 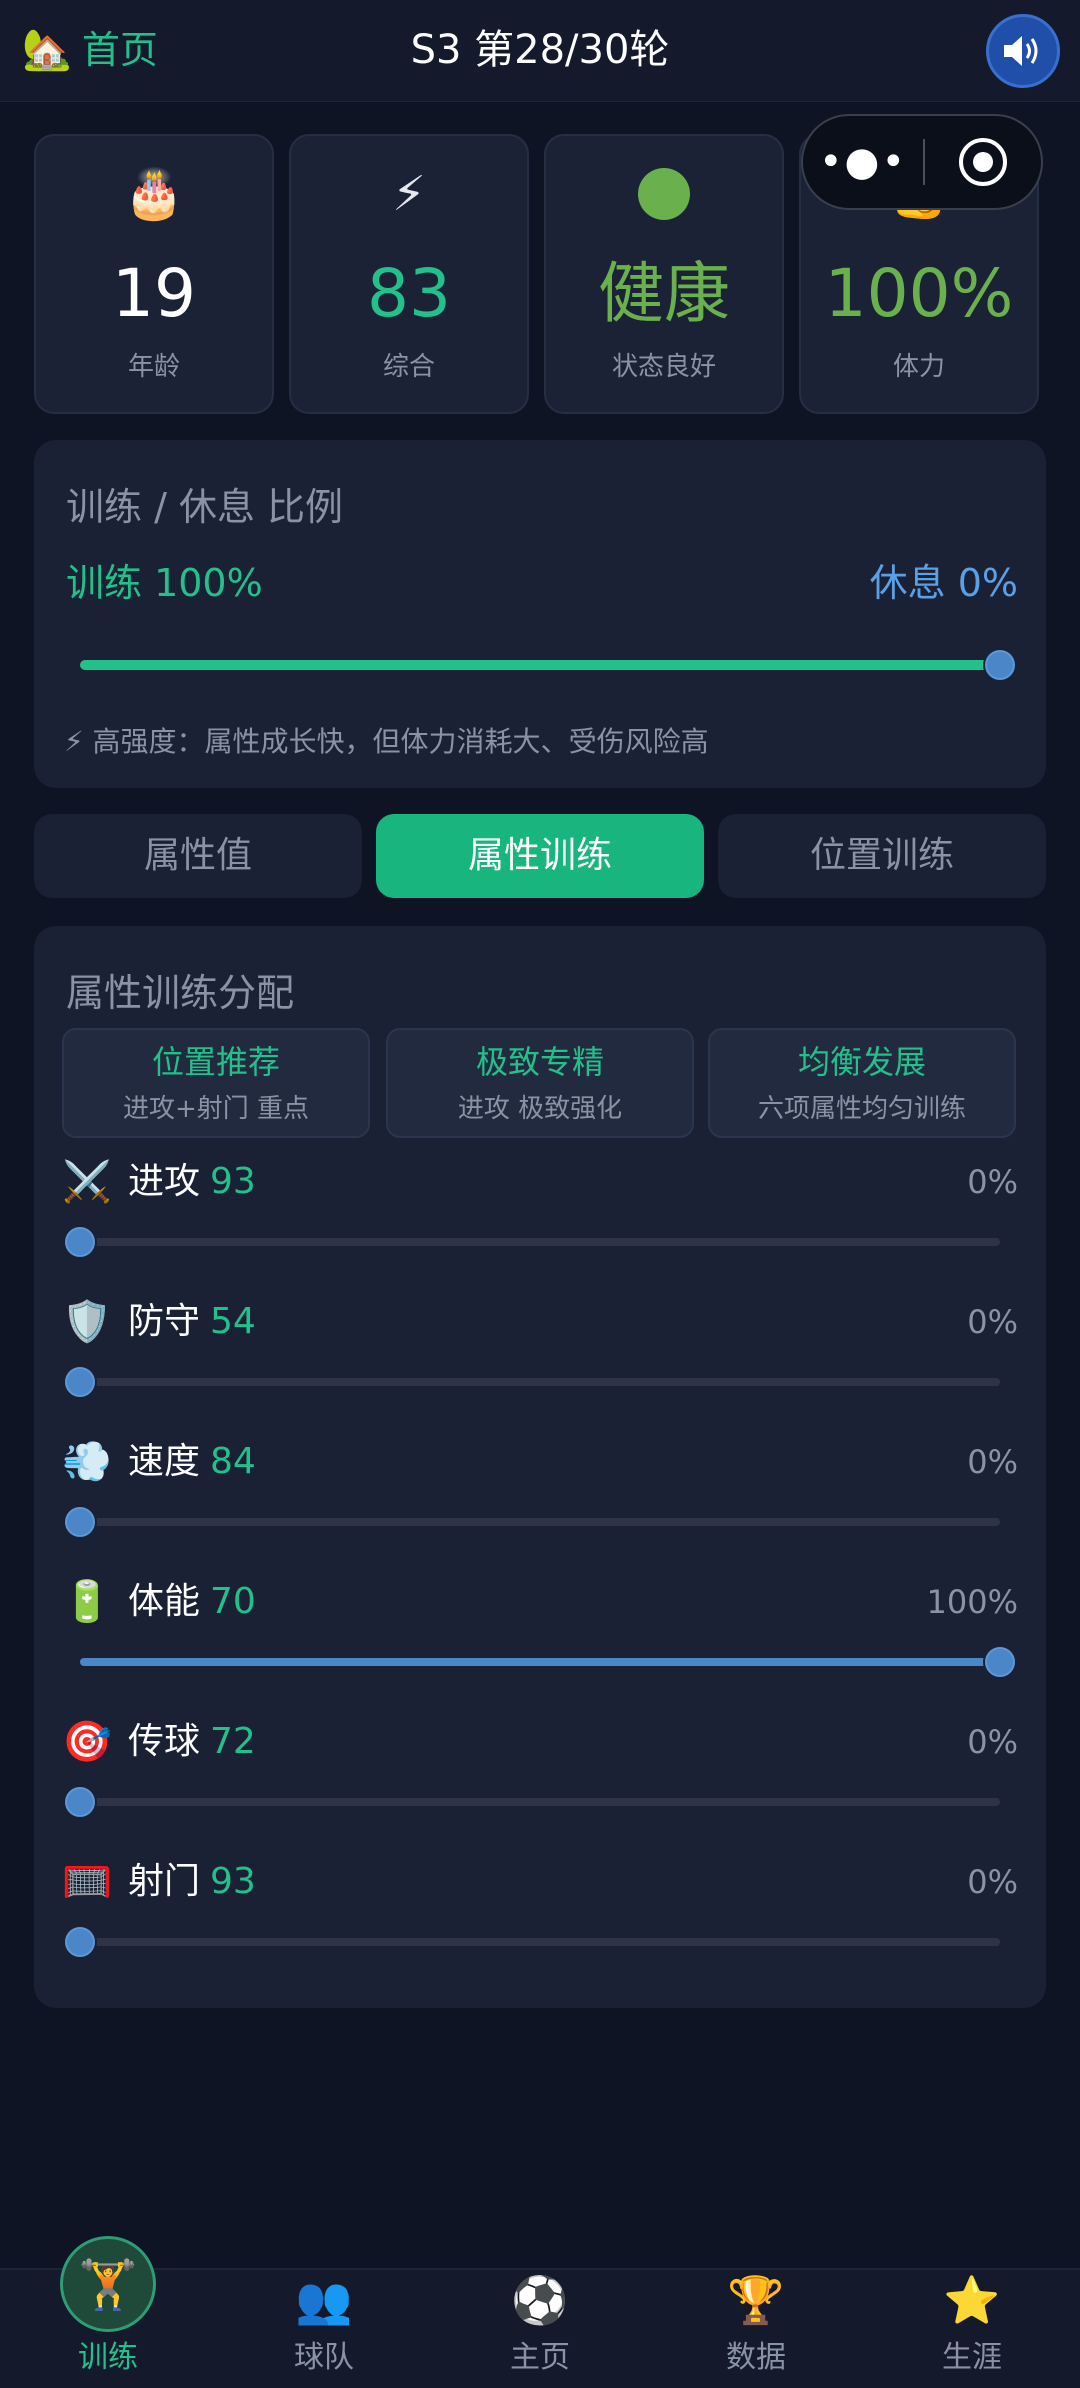 I want to click on team-icon: 👥, so click(x=324, y=2300).